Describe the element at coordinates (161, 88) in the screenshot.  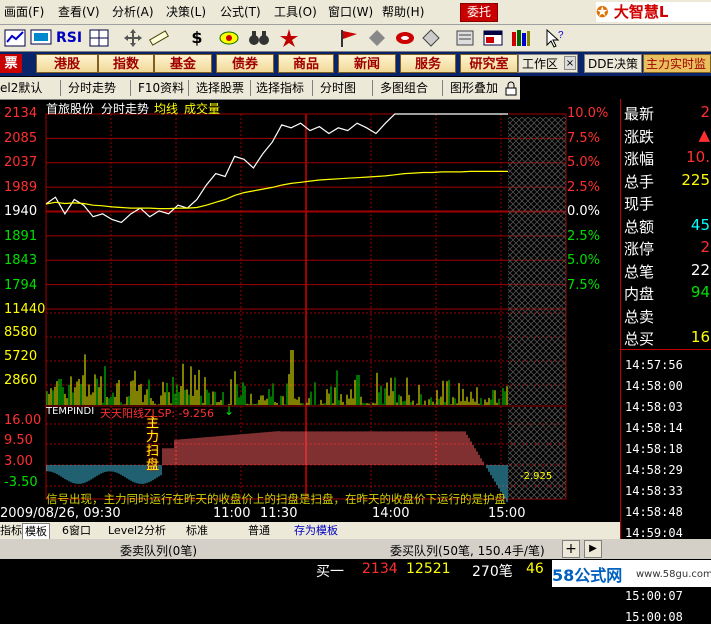
I see `func-f10: F10资料` at that location.